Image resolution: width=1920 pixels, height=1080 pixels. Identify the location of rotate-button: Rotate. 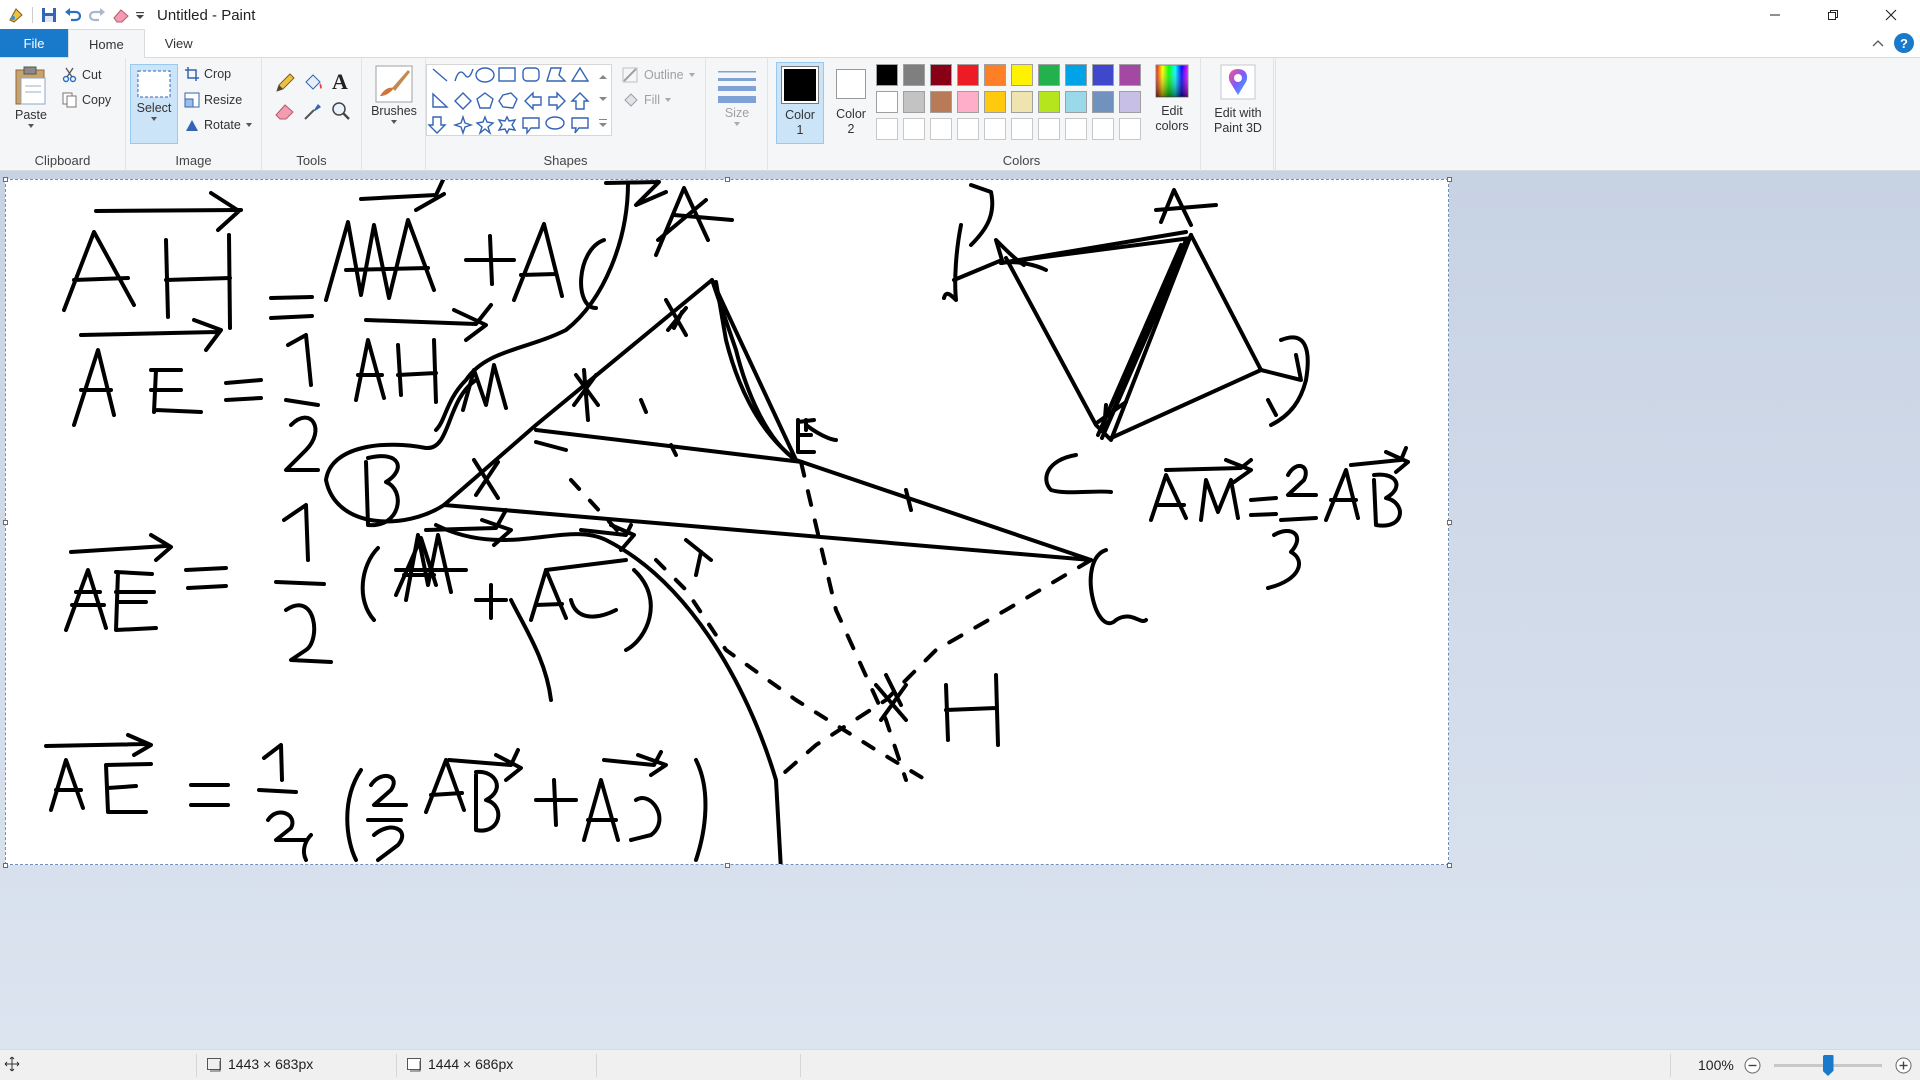
(218, 125).